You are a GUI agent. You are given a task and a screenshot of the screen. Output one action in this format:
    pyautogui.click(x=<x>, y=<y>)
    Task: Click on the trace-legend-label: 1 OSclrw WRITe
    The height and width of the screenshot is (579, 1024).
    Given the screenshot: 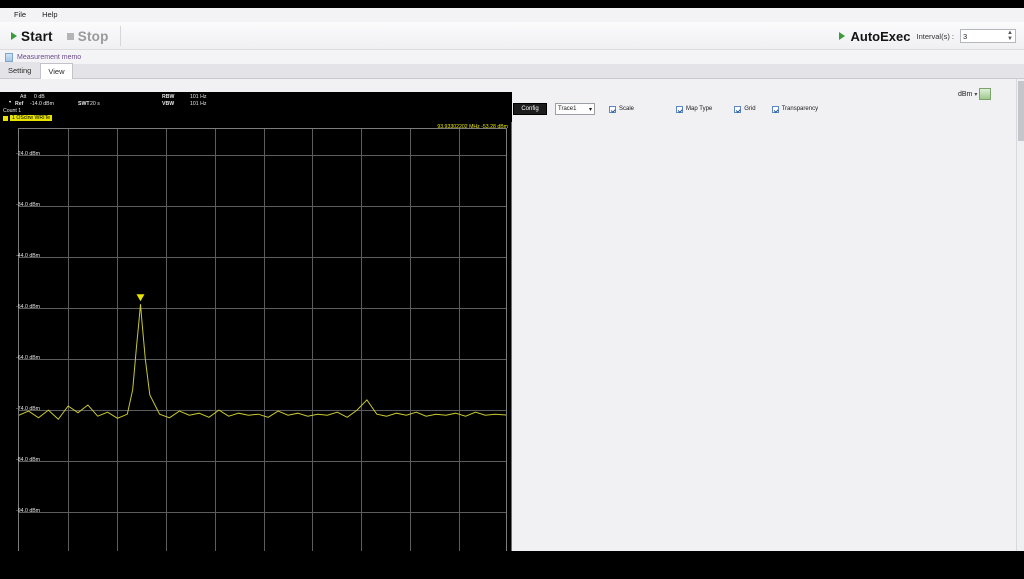 What is the action you would take?
    pyautogui.click(x=31, y=118)
    